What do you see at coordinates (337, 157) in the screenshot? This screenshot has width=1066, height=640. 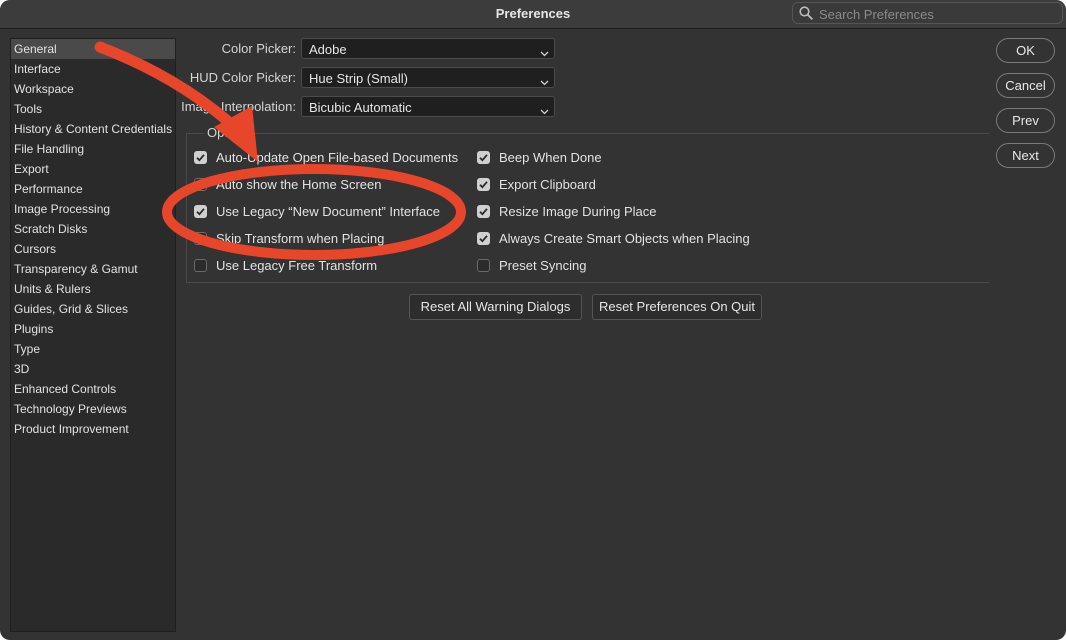 I see `option-label: Auto-Update Open File-based Documents` at bounding box center [337, 157].